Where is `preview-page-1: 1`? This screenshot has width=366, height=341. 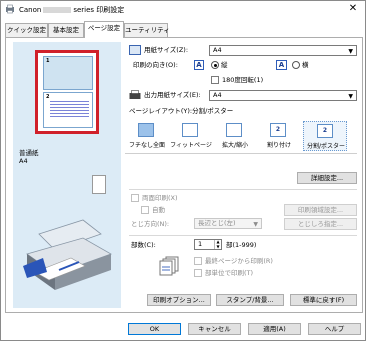
preview-page-1: 1 is located at coordinates (68, 73).